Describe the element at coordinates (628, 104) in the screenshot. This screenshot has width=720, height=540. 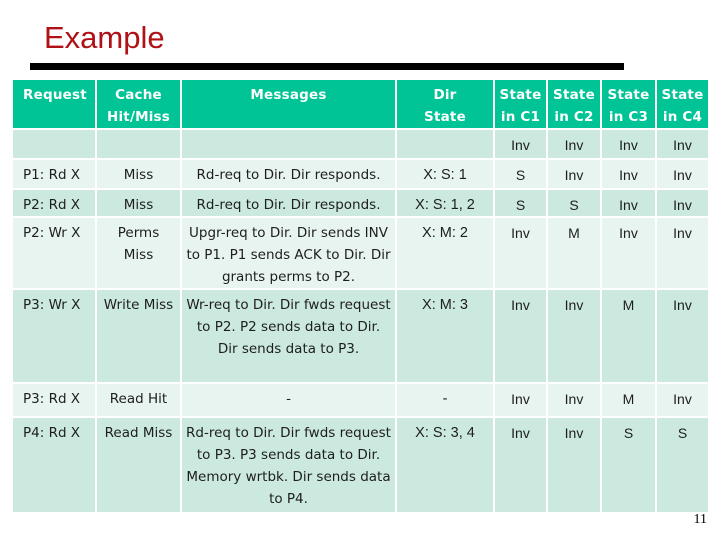
I see `header-state-c3: State in C3` at that location.